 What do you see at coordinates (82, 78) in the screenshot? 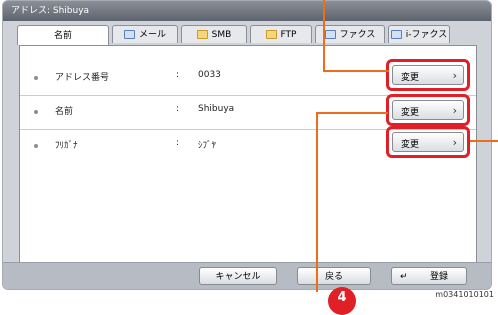
I see `row-label: アドレス番号` at bounding box center [82, 78].